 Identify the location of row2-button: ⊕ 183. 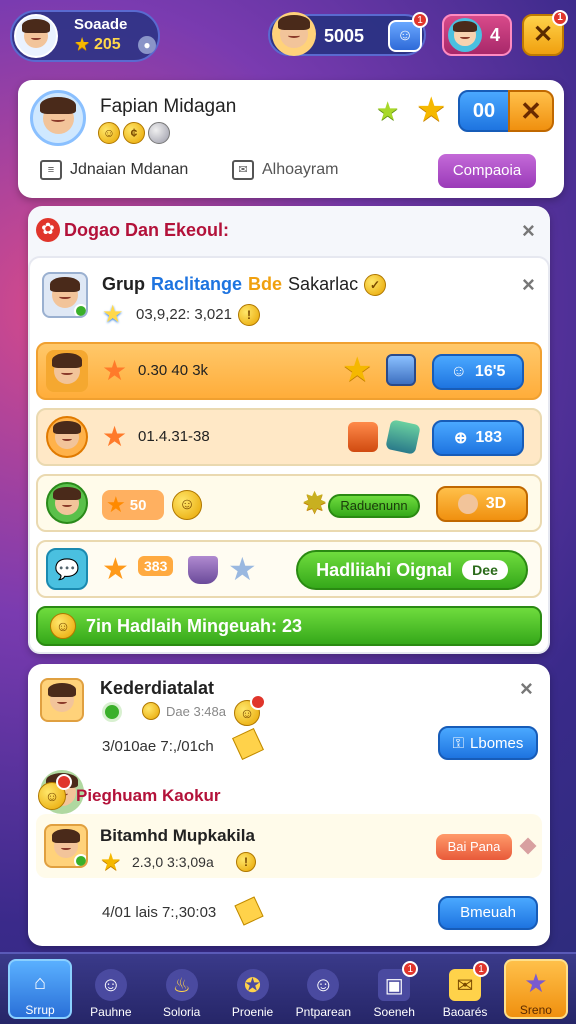
(478, 438).